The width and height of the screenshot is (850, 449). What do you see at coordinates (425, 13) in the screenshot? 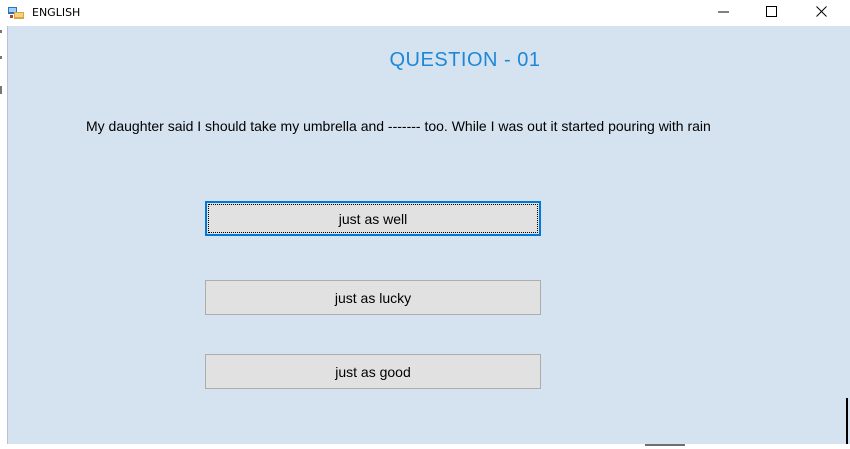
I see `title-bar: ENGLISH` at bounding box center [425, 13].